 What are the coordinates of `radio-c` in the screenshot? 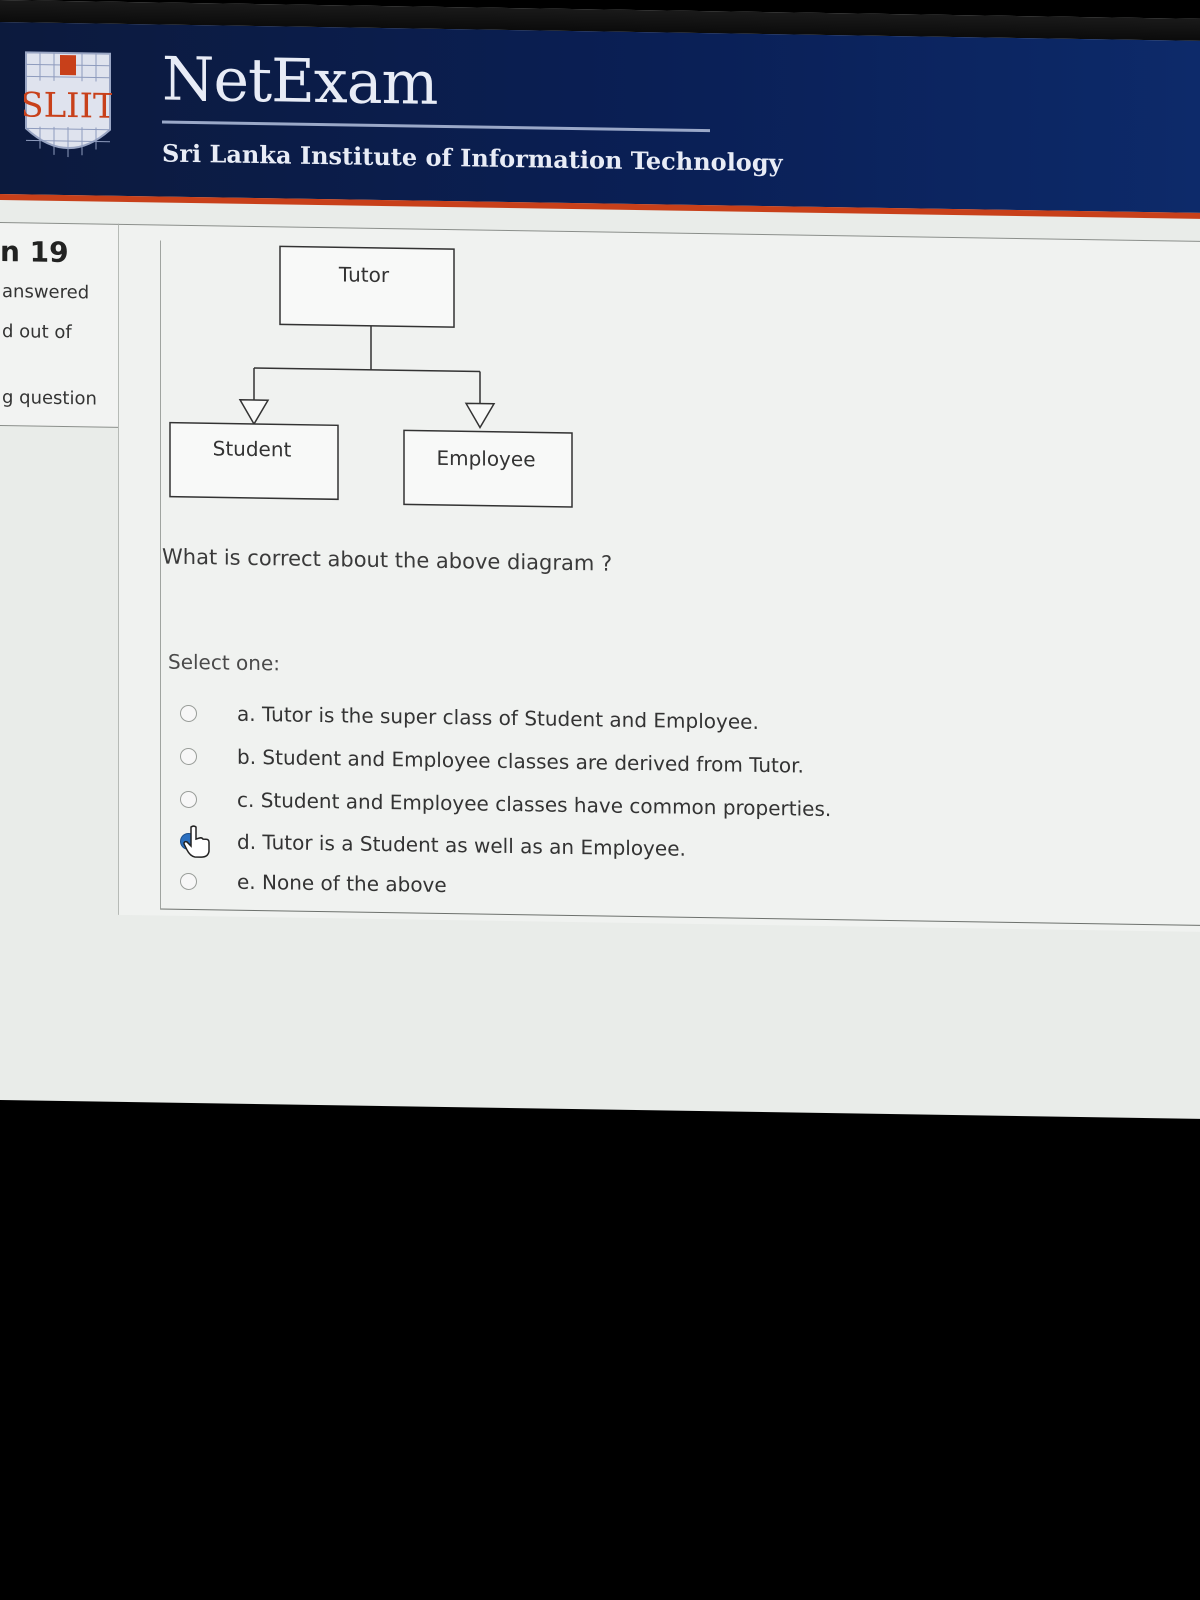 It's located at (188, 799).